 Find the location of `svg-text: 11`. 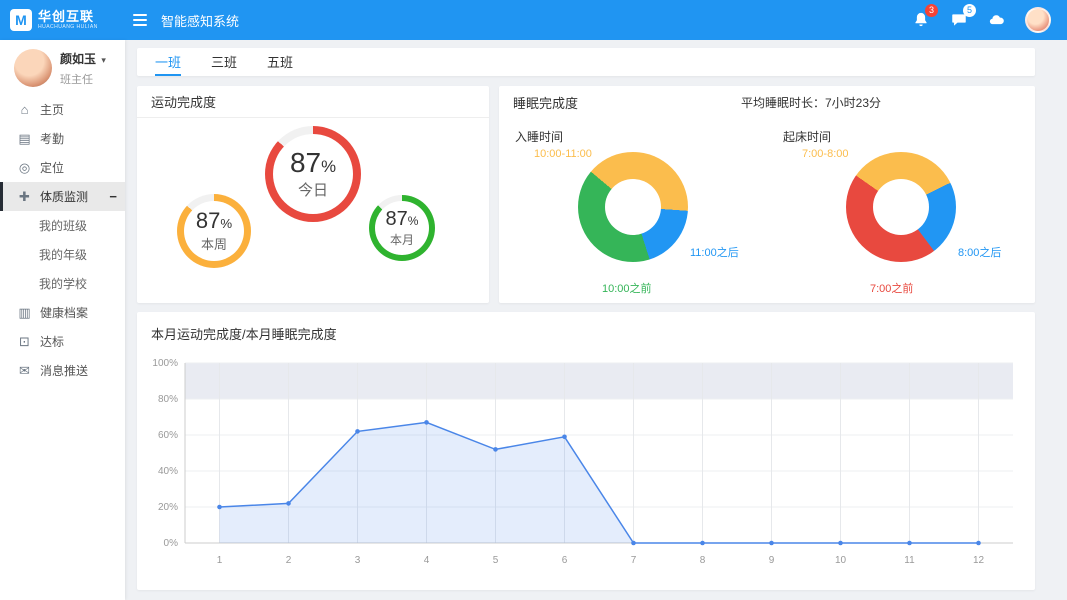

svg-text: 11 is located at coordinates (909, 560).